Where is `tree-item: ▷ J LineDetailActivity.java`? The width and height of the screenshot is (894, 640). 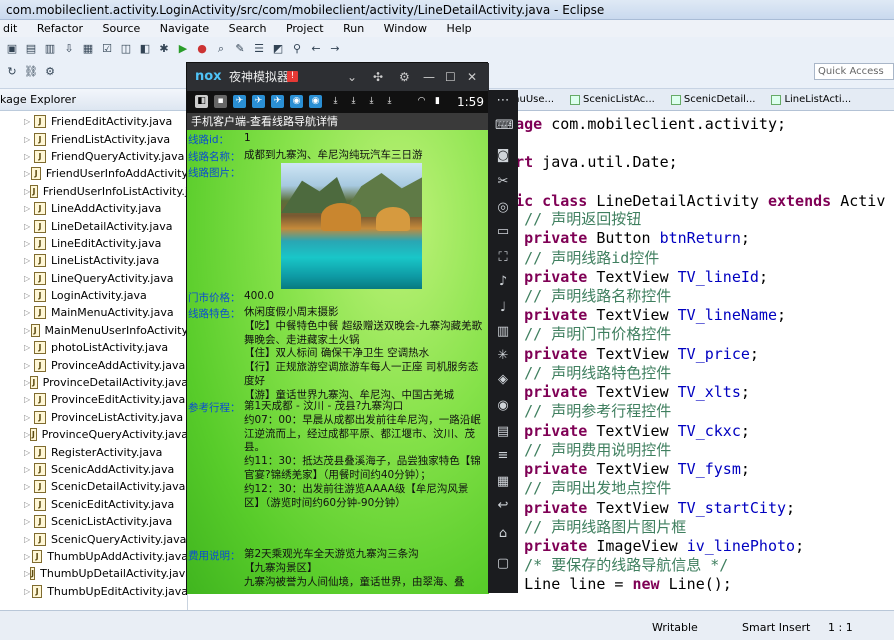 tree-item: ▷ J LineDetailActivity.java is located at coordinates (94, 225).